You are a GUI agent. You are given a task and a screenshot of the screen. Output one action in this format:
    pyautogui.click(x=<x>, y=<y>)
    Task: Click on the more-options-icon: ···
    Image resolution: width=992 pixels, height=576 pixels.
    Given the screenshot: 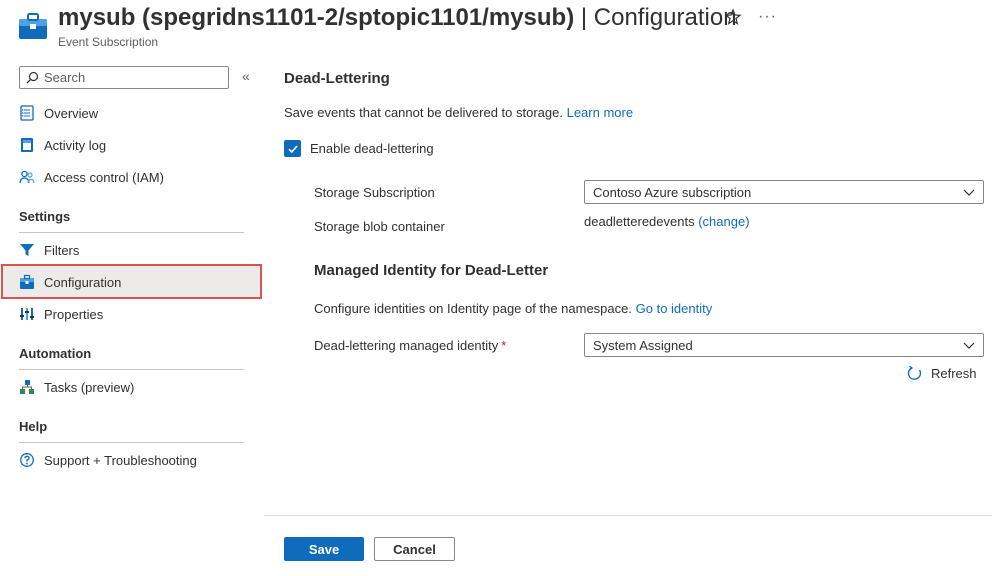 What is the action you would take?
    pyautogui.click(x=767, y=17)
    